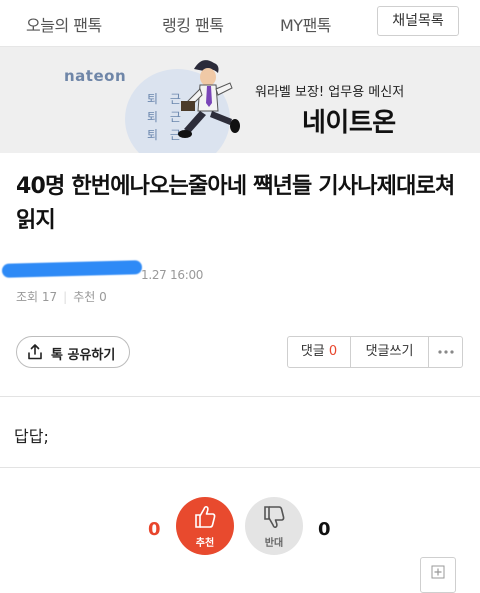 This screenshot has width=480, height=593. Describe the element at coordinates (324, 529) in the screenshot. I see `oppose-vote-count: 0` at that location.